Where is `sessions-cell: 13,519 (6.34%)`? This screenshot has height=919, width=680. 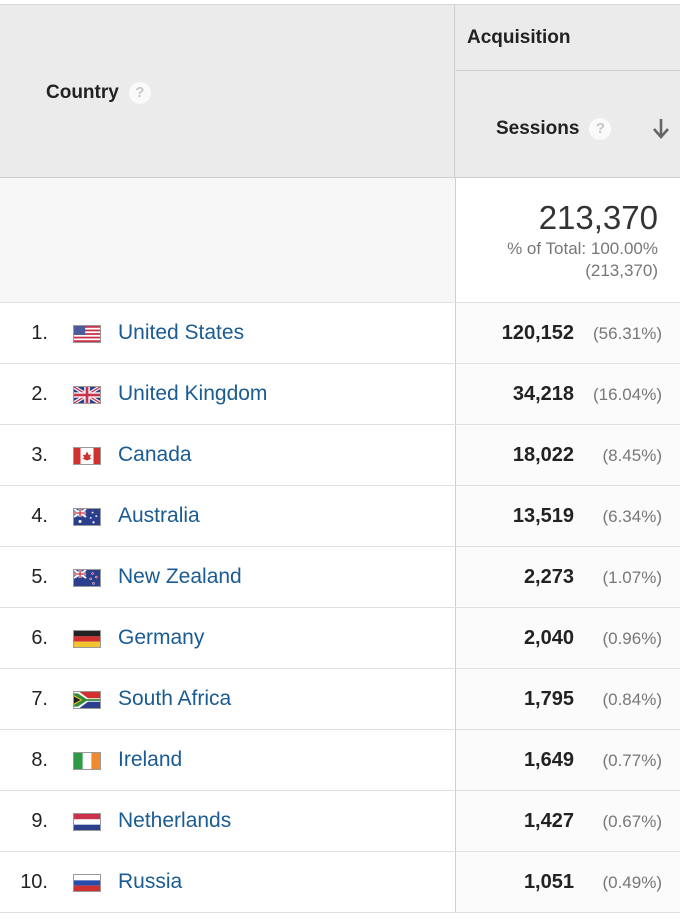
sessions-cell: 13,519 (6.34%) is located at coordinates (567, 516).